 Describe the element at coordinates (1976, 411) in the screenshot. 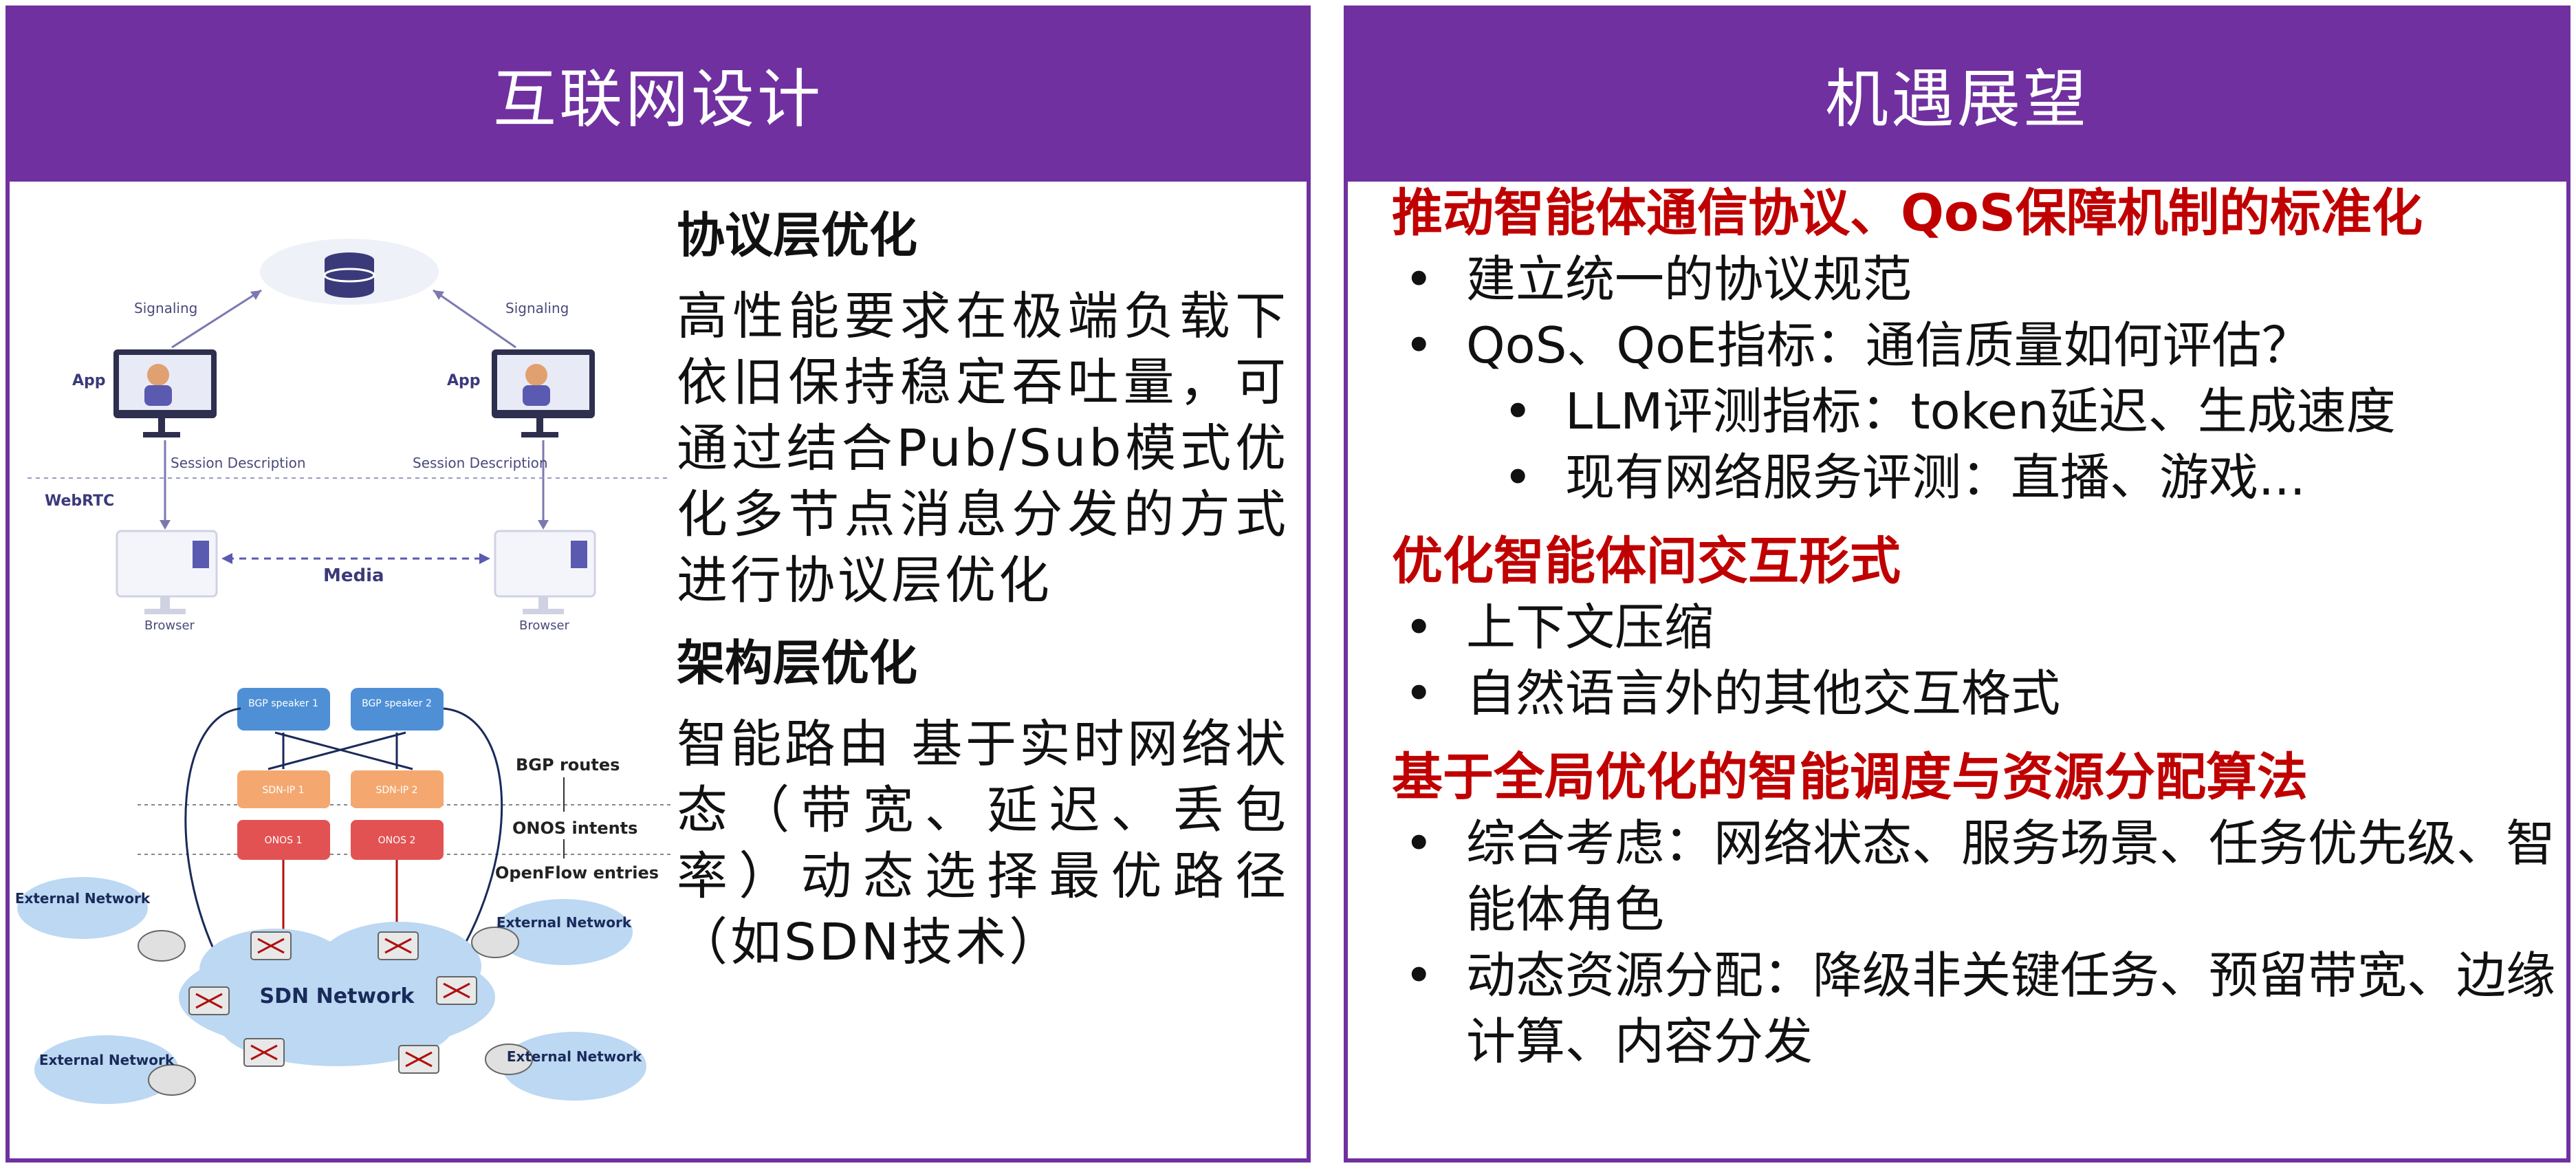

I see `sub-list-item: LLM评测指标：token延迟、生成速度` at that location.